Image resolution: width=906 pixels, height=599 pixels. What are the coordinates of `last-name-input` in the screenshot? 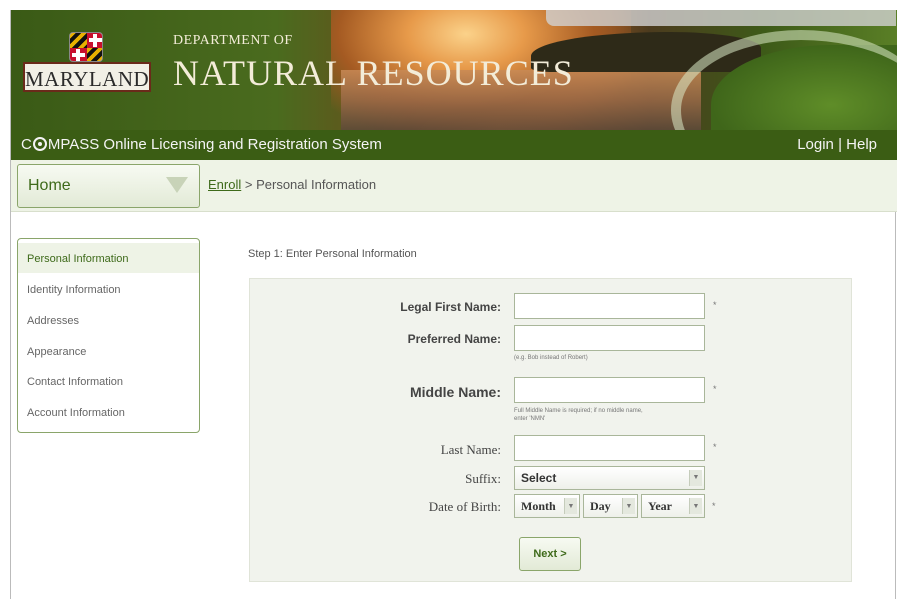 It's located at (609, 448).